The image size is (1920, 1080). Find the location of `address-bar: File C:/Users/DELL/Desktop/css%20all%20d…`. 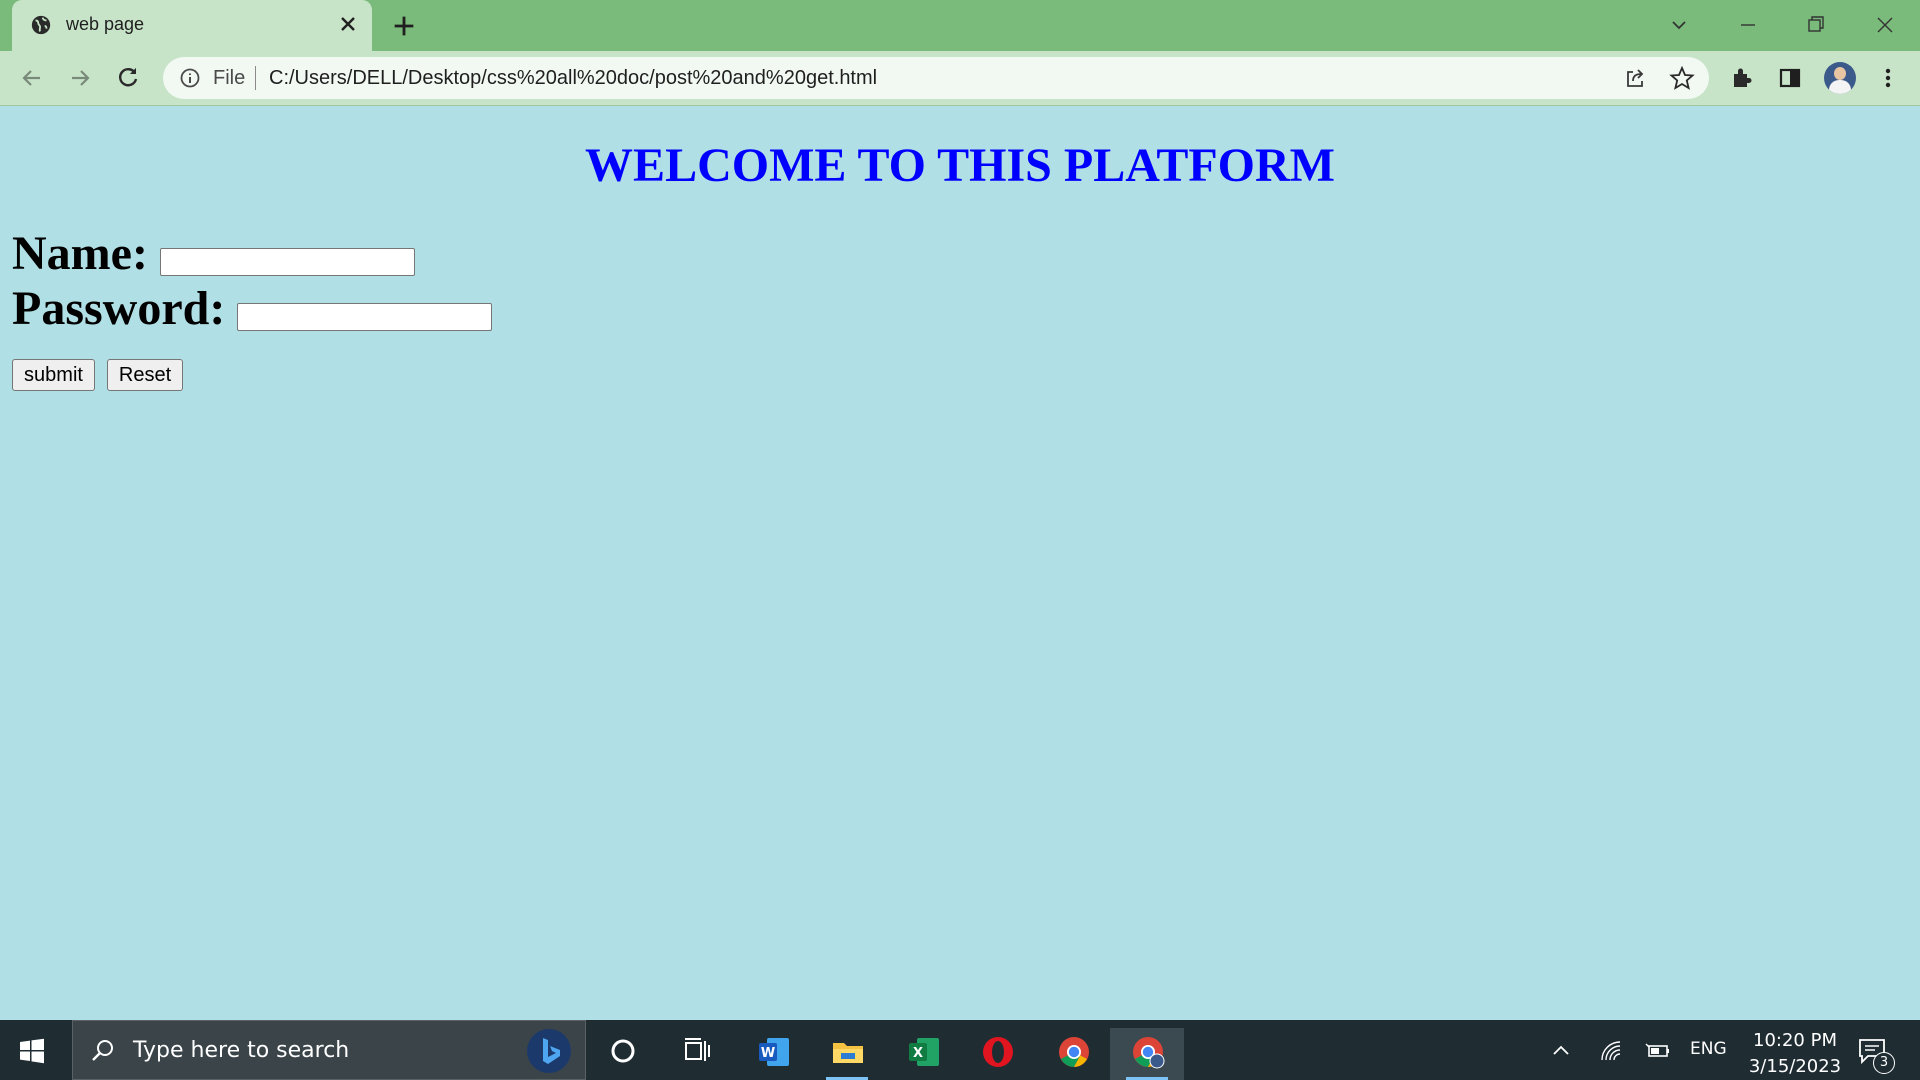

address-bar: File C:/Users/DELL/Desktop/css%20all%20d… is located at coordinates (936, 78).